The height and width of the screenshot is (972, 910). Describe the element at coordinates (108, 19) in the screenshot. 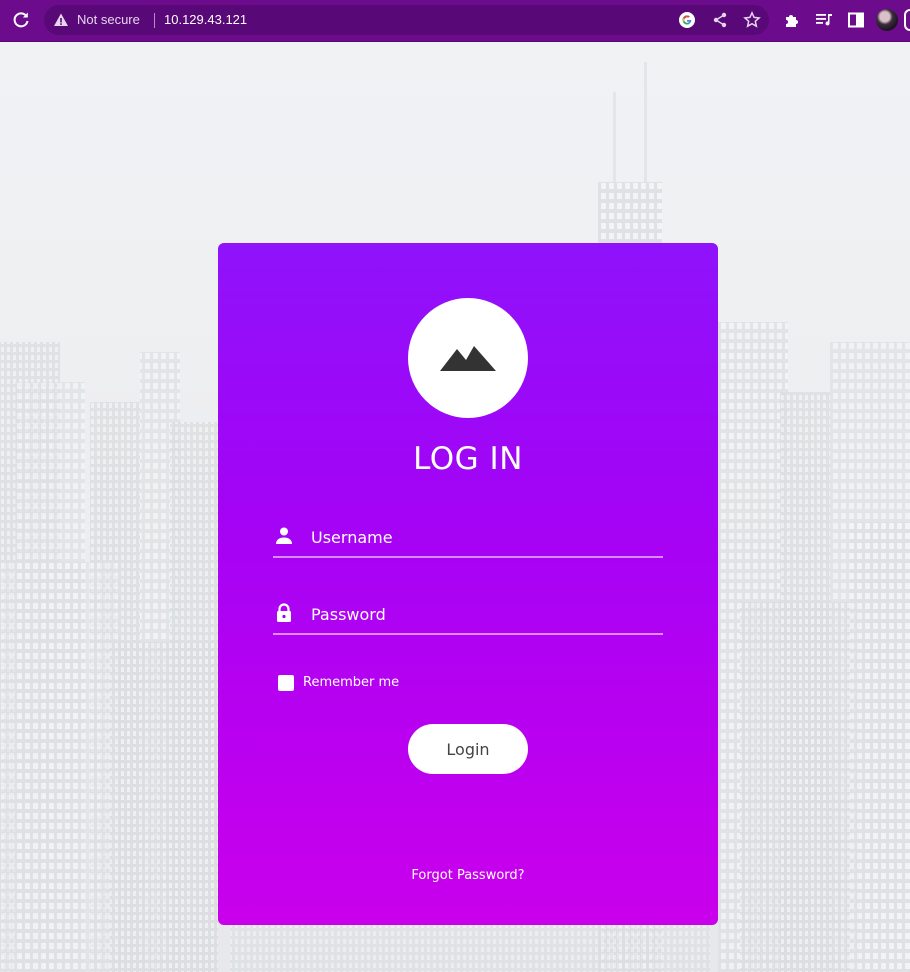

I see `security-status: Not secure` at that location.